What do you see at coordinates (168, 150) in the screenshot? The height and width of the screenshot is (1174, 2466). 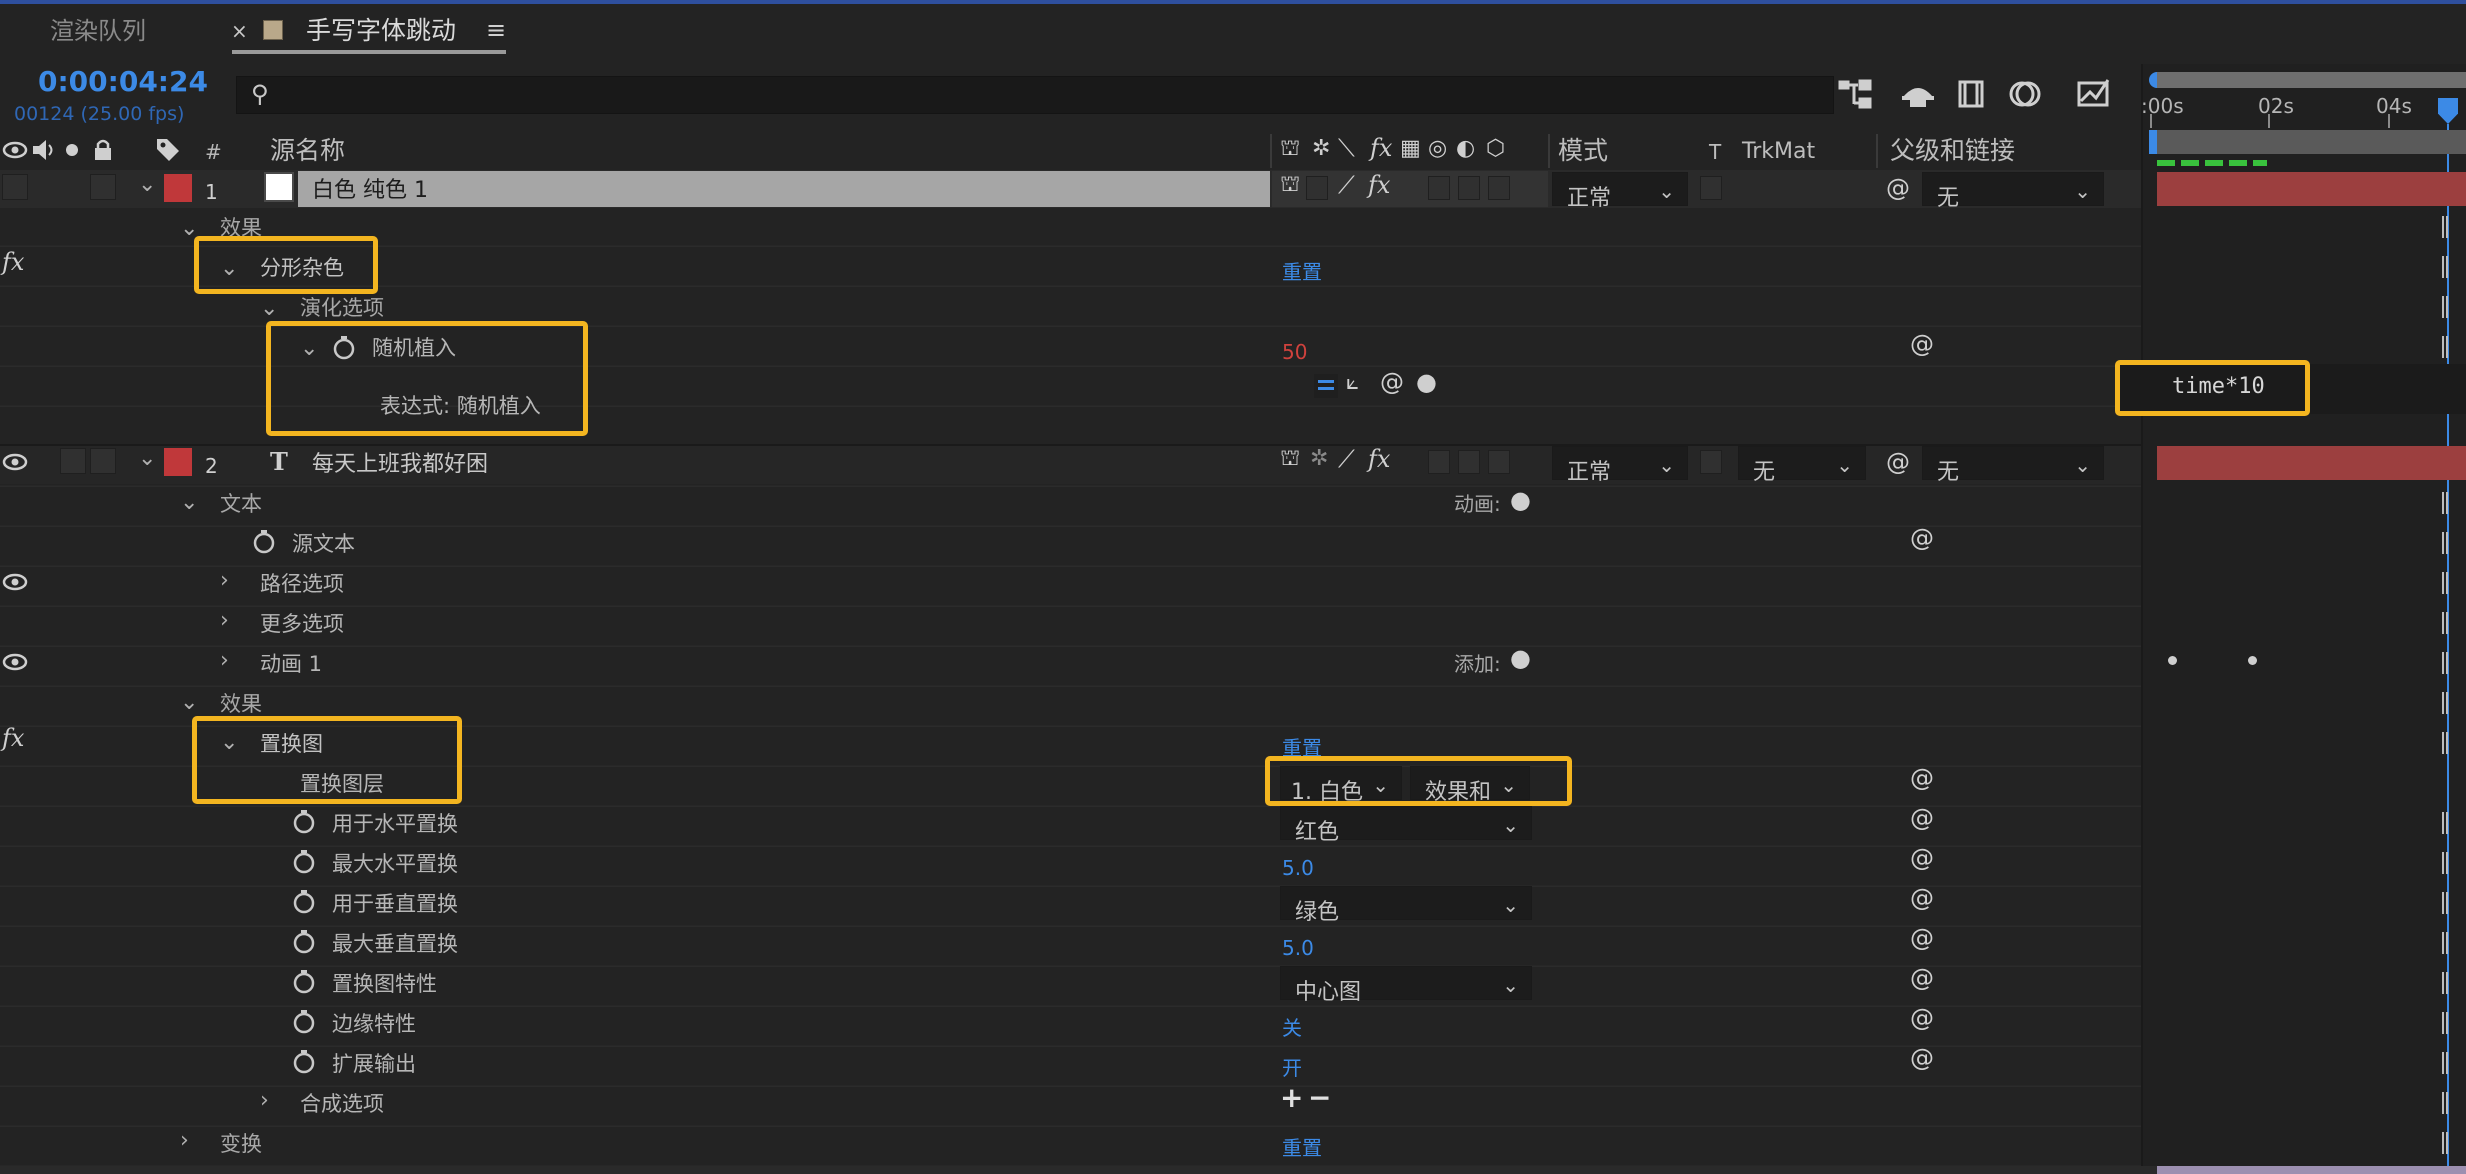 I see `label-tag-icon` at bounding box center [168, 150].